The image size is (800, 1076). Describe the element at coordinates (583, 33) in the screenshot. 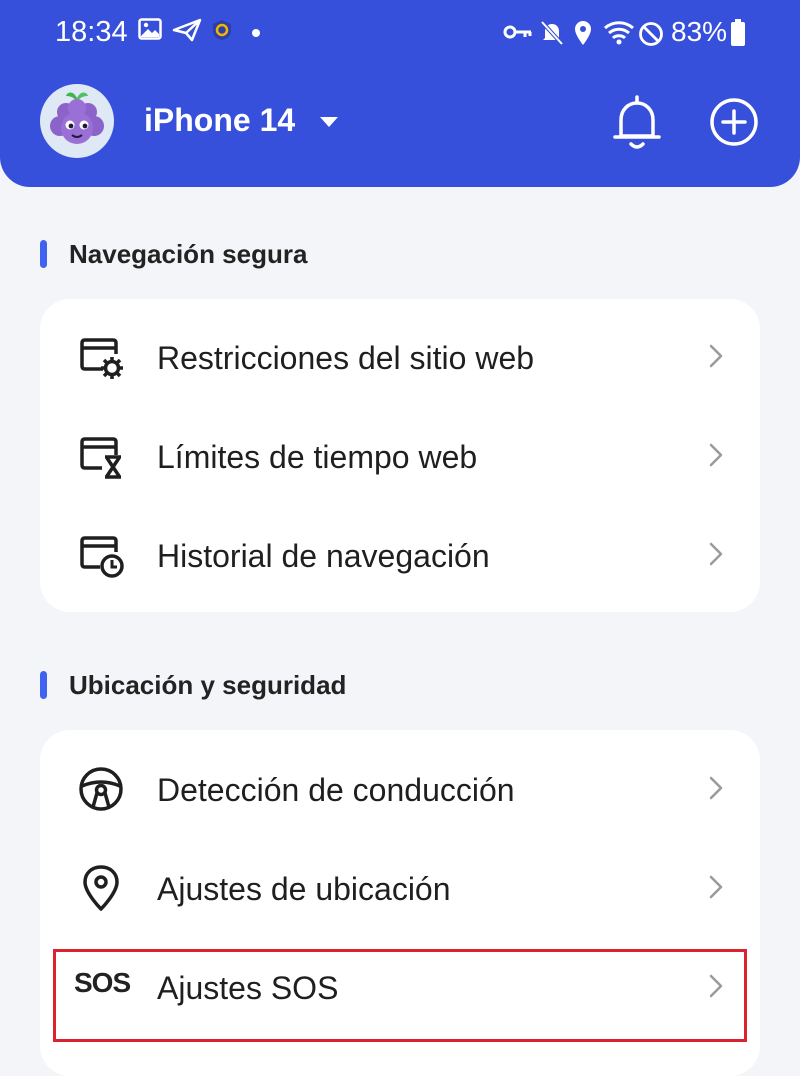

I see `location-status-icon` at that location.